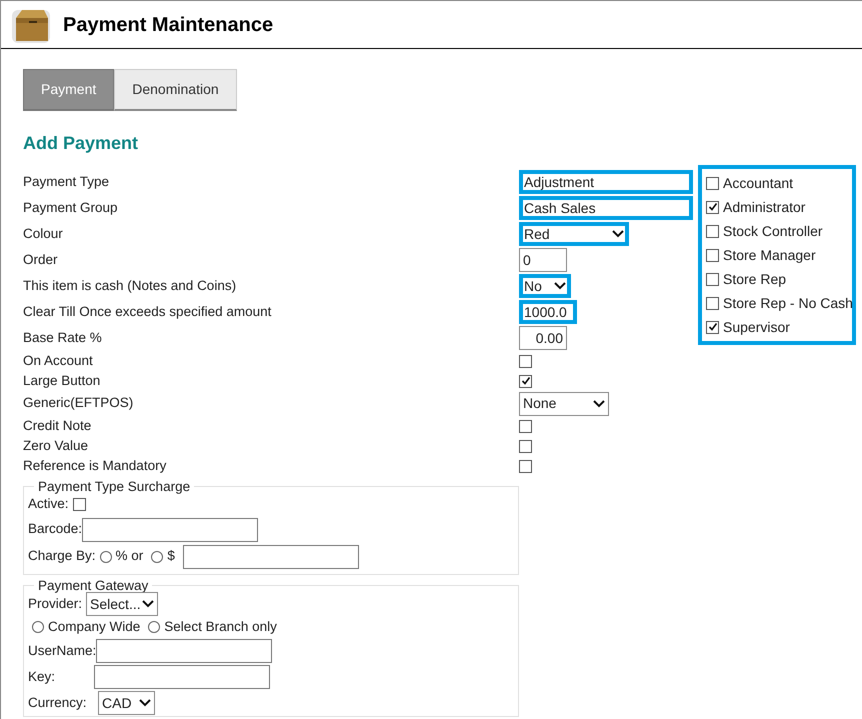 Image resolution: width=862 pixels, height=719 pixels. What do you see at coordinates (48, 504) in the screenshot?
I see `field-label: Active:` at bounding box center [48, 504].